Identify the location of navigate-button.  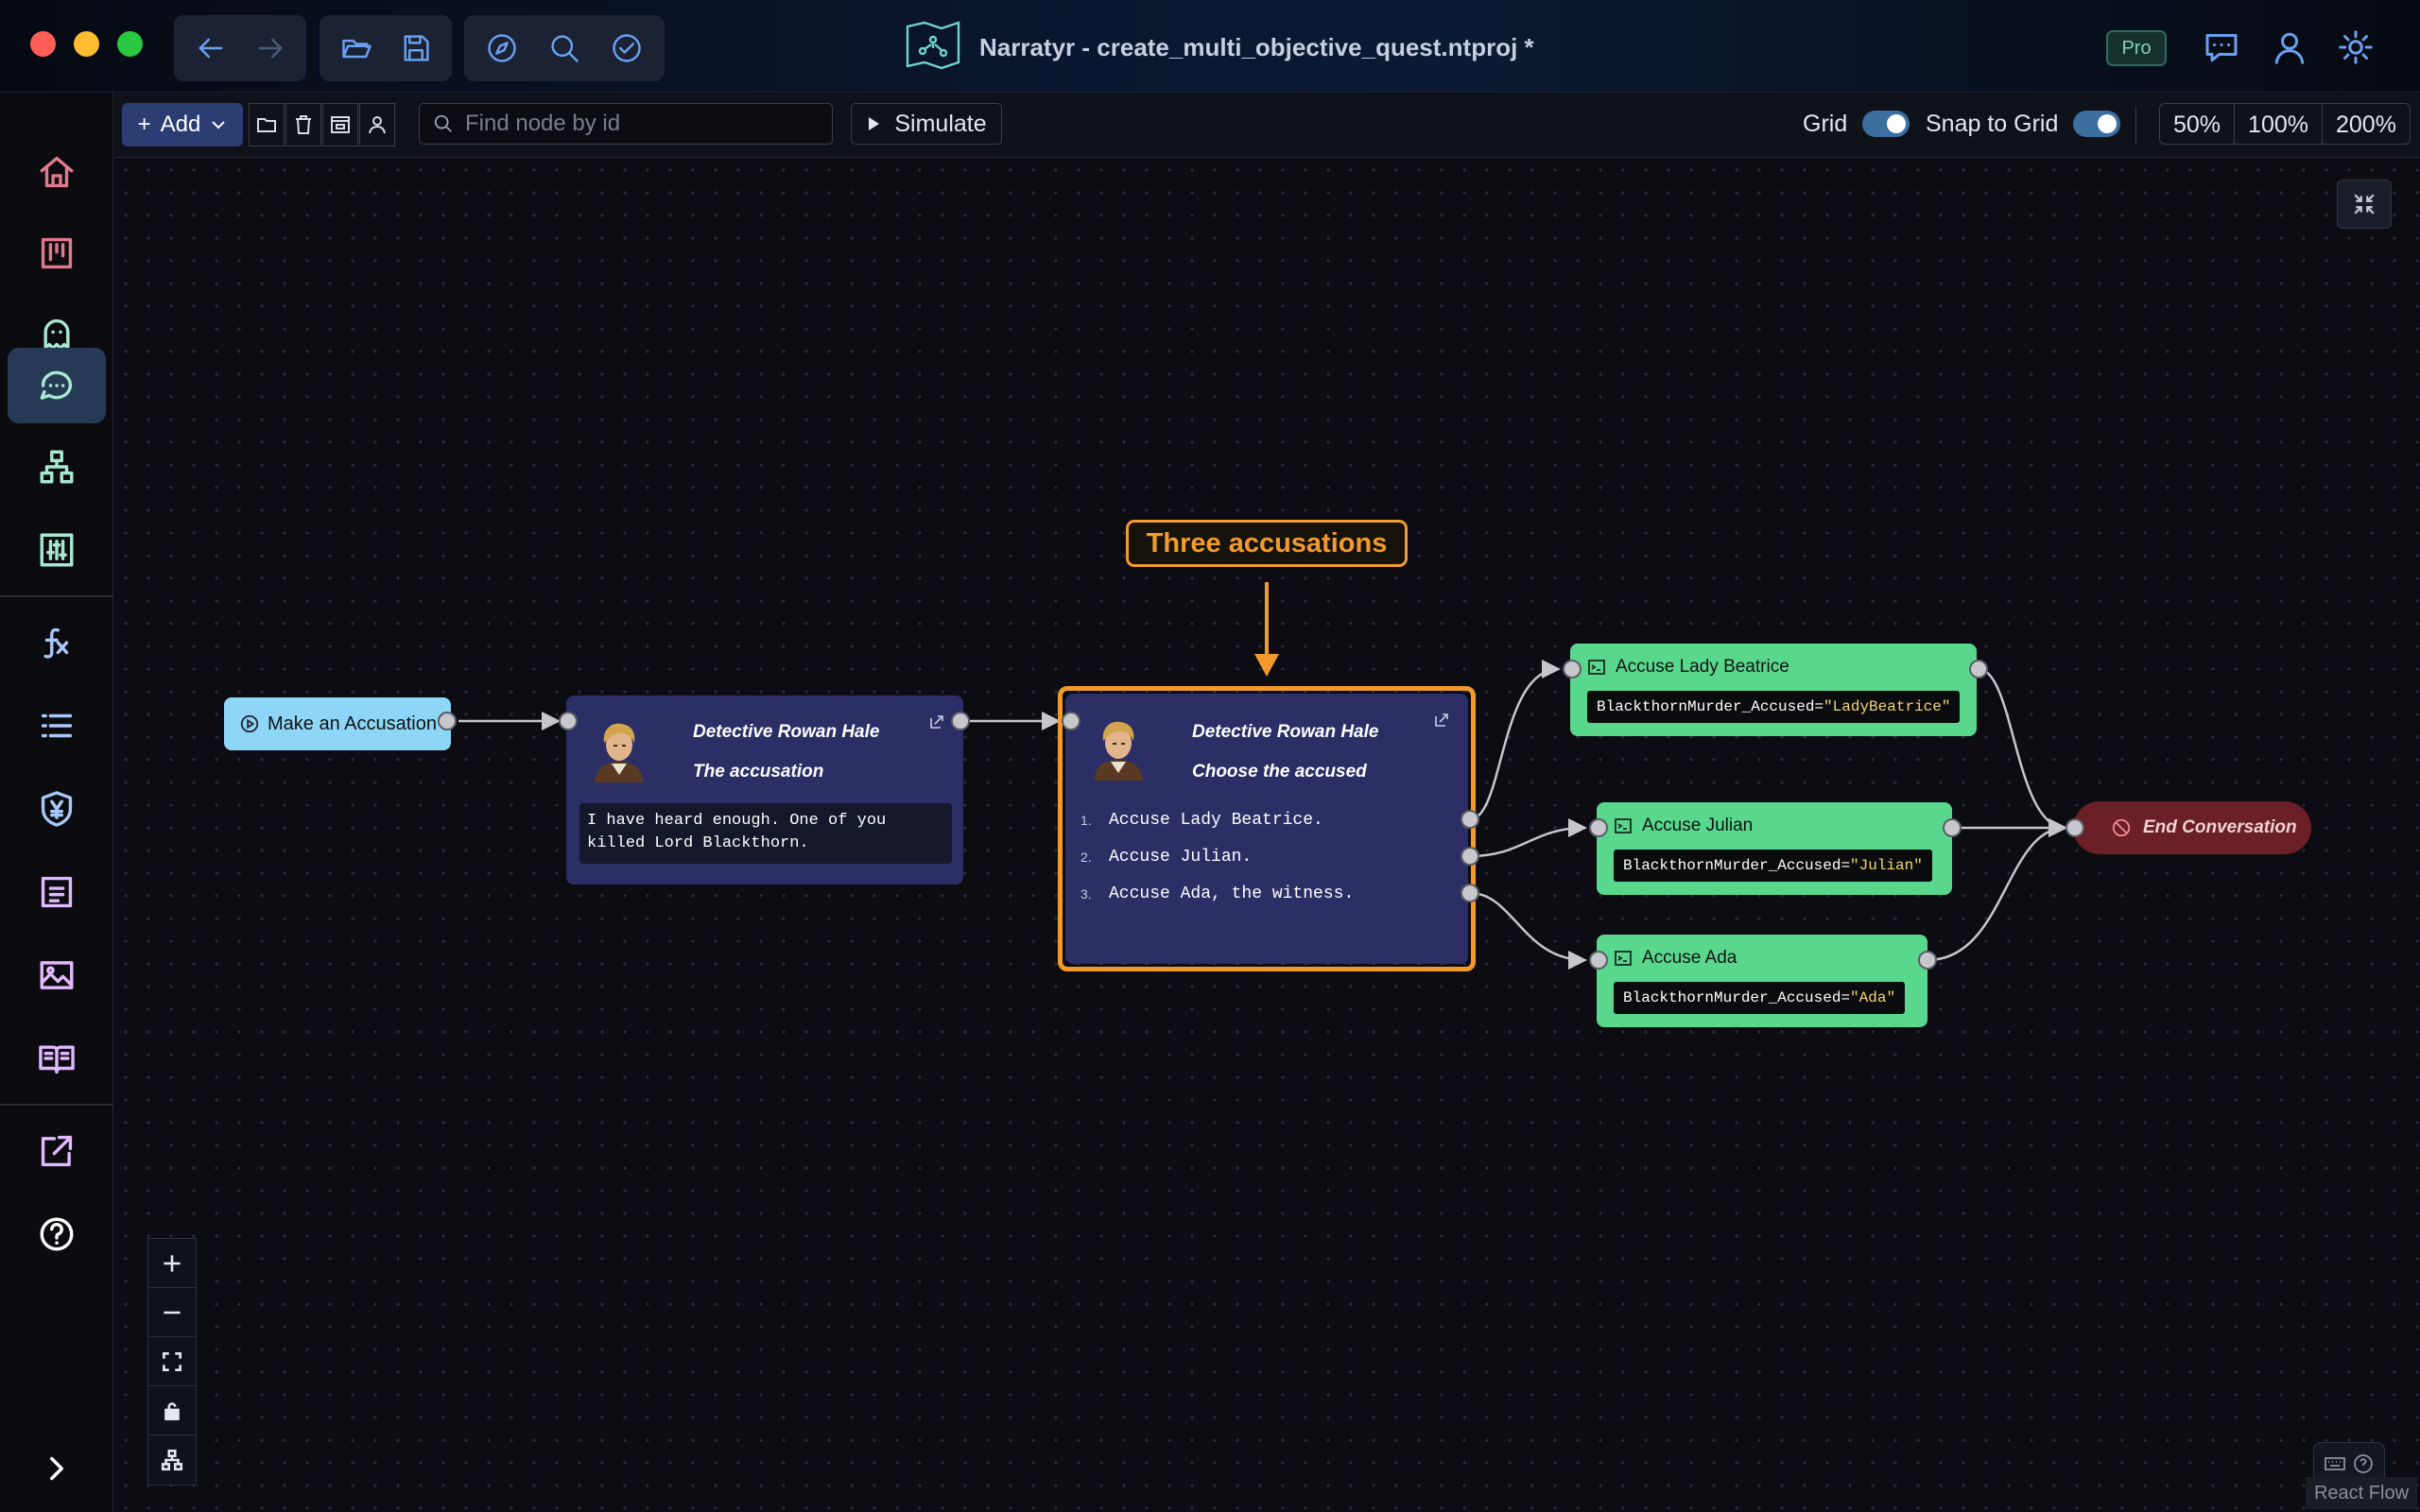
(502, 48).